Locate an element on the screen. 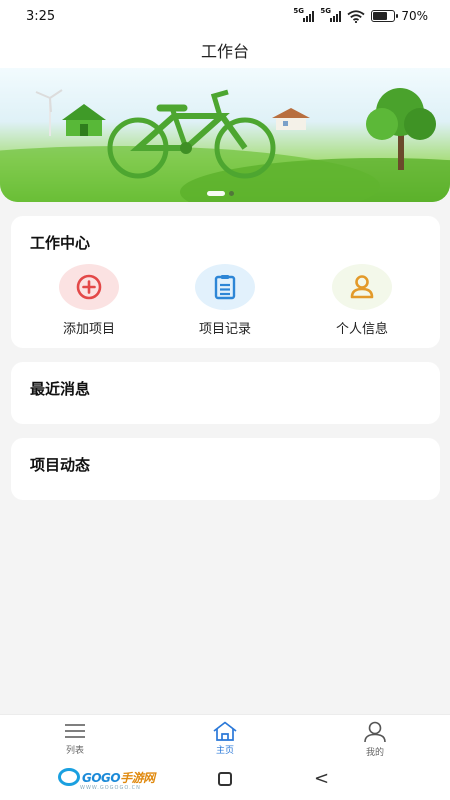 This screenshot has height=800, width=450. watermark-text: GOGO手游网 is located at coordinates (118, 777).